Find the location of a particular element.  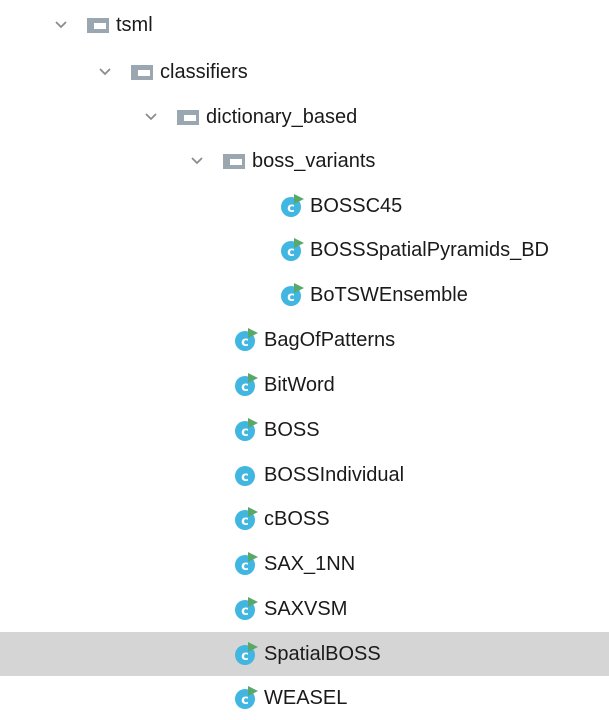

tree-node-label: WEASEL is located at coordinates (306, 698).